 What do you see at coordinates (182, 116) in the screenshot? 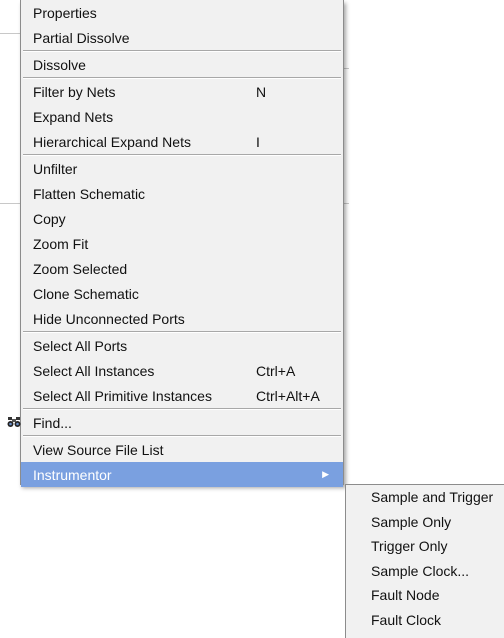
I see `menu-item-expand-nets: Expand Nets` at bounding box center [182, 116].